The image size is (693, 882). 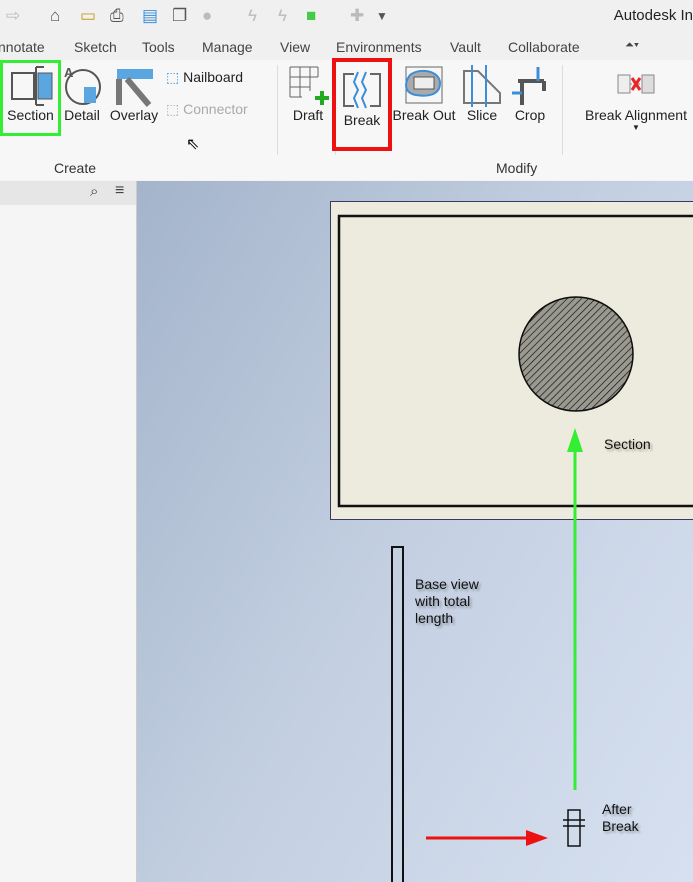 What do you see at coordinates (95, 47) in the screenshot?
I see `tab-sketch: Sketch` at bounding box center [95, 47].